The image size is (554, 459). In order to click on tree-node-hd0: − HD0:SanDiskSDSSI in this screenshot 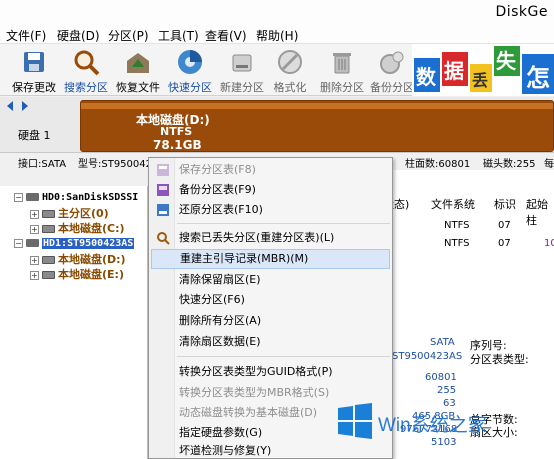, I will do `click(76, 196)`.